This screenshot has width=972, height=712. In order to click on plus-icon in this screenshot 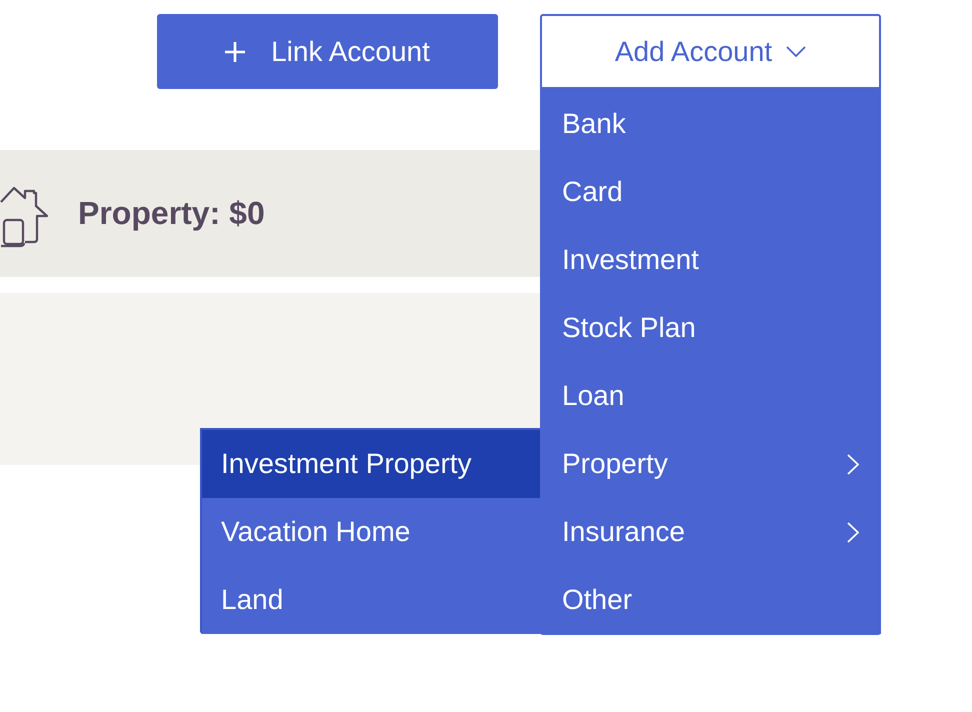, I will do `click(235, 52)`.